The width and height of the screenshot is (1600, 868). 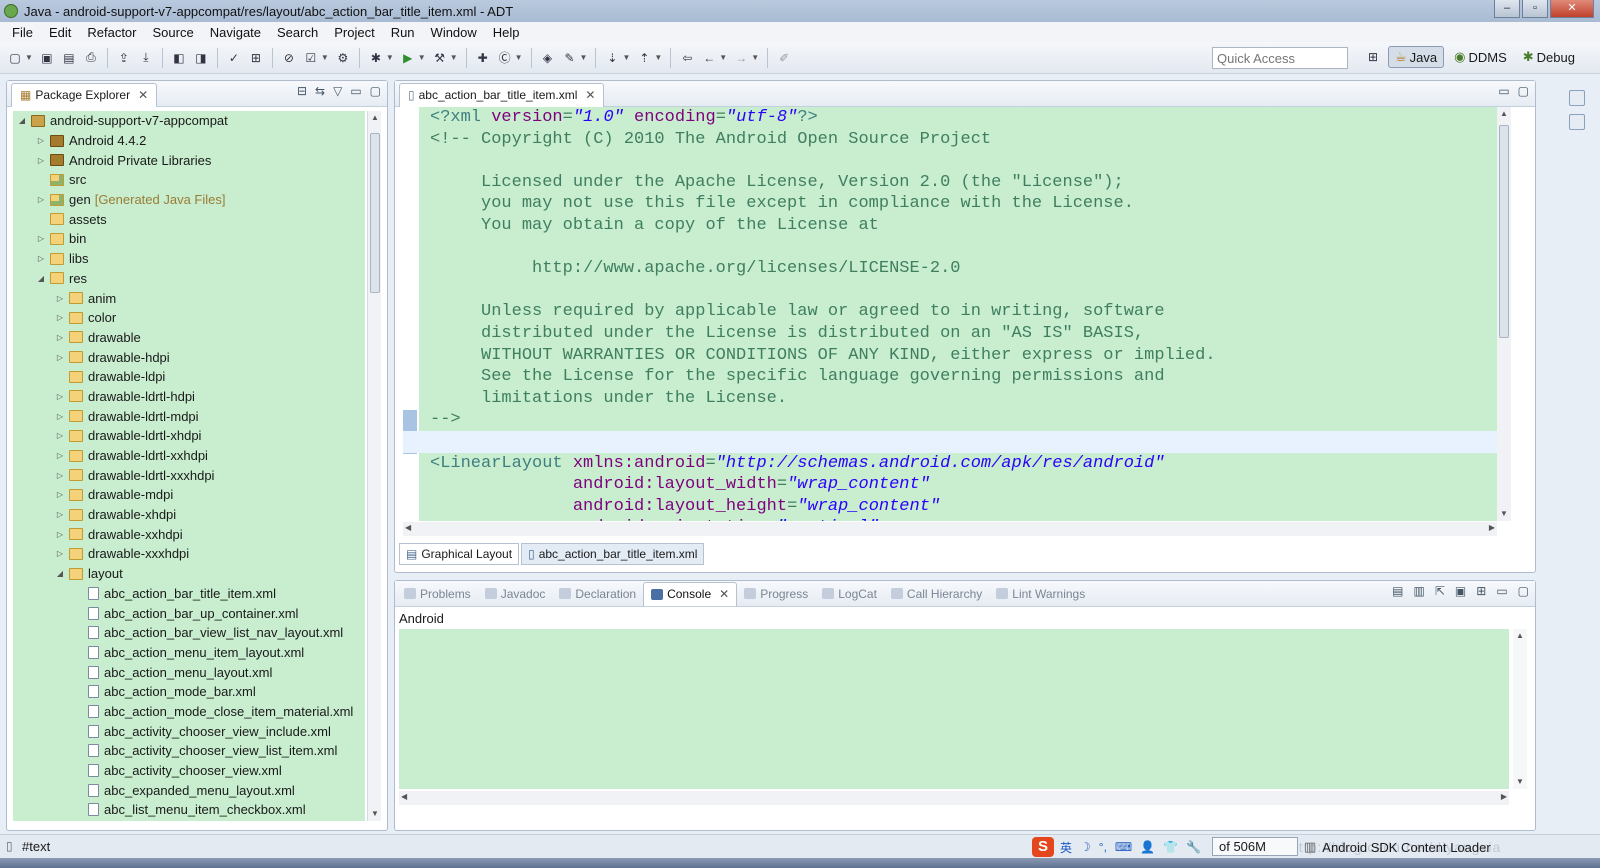 I want to click on sogou-ime-logo-icon: S, so click(x=1043, y=847).